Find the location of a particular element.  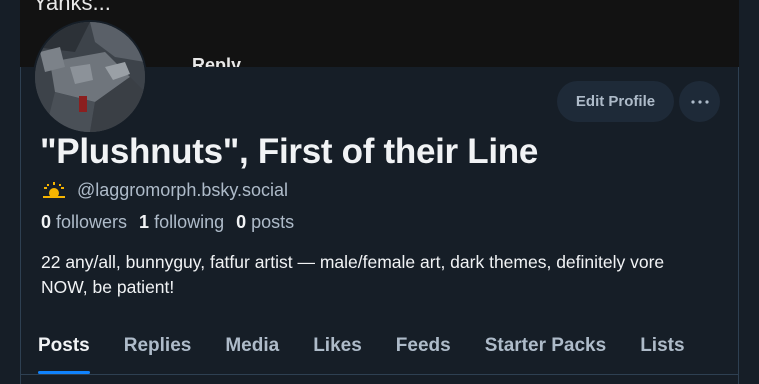

profile-stats: 0 followers 1 following 0 posts is located at coordinates (167, 222).